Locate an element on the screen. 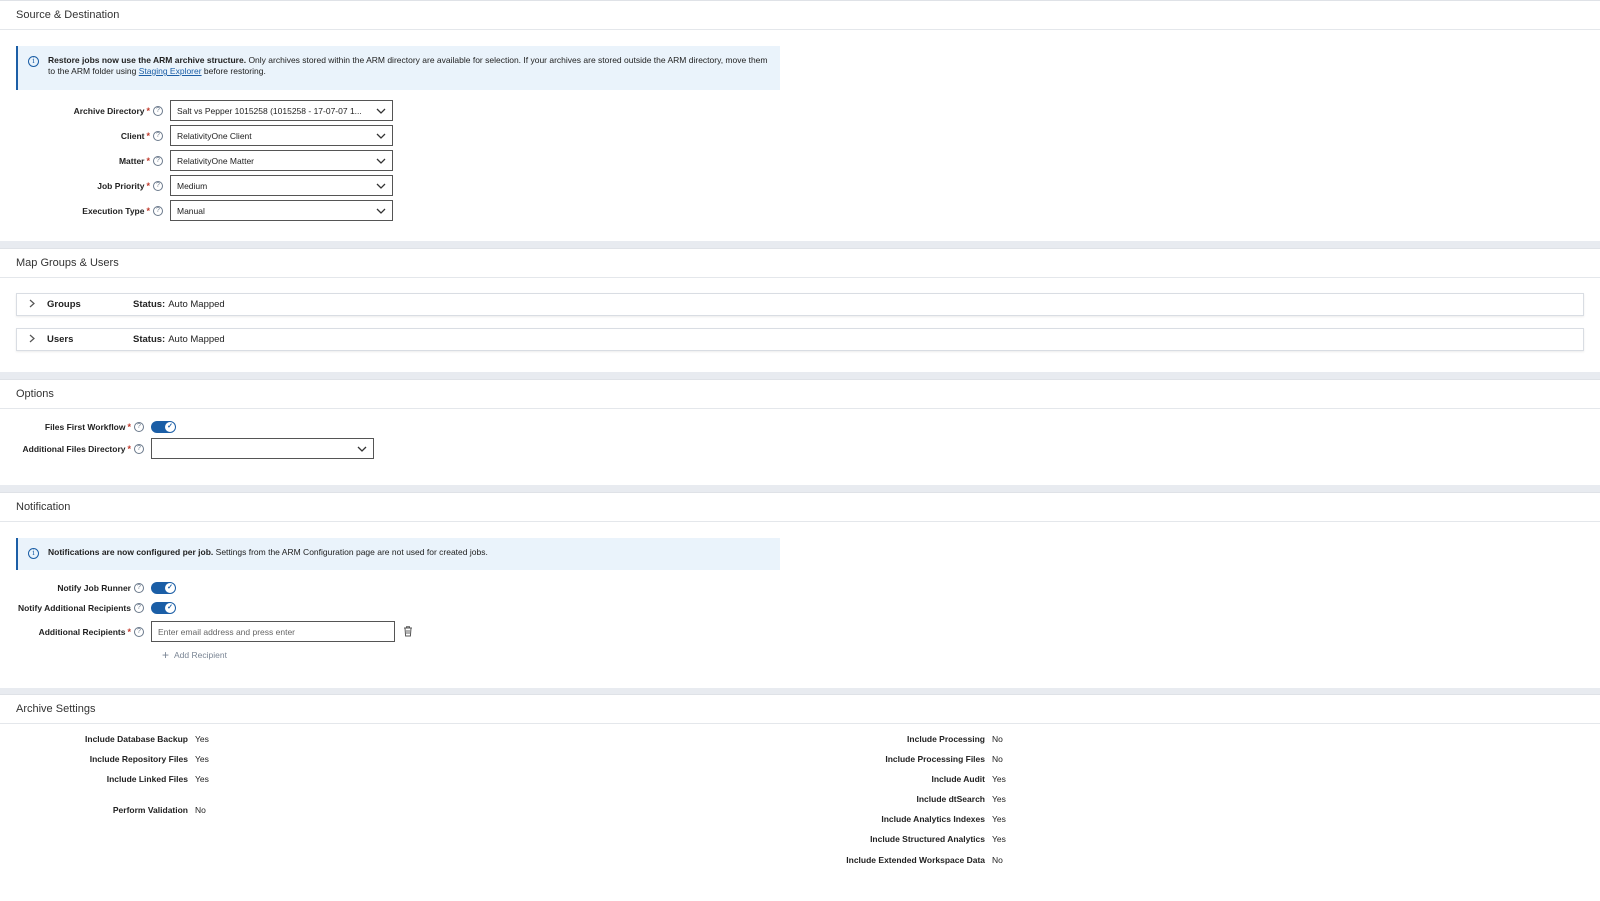  setting-include-structured-analytics: Include Structured Analytics Yes is located at coordinates (938, 839).